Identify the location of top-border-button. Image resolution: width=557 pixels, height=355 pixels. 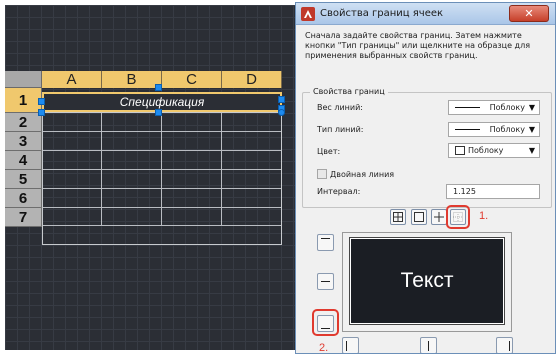
(325, 242).